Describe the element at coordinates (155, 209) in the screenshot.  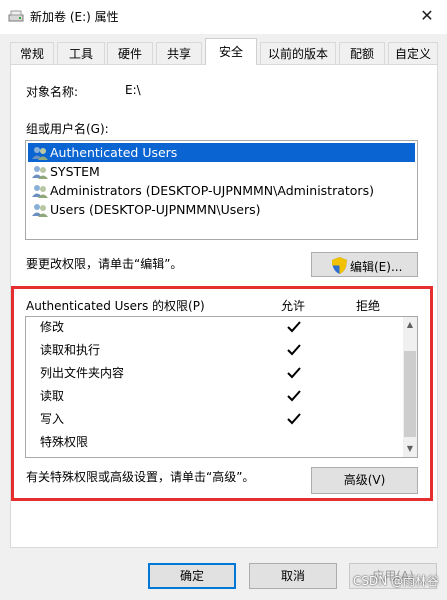
I see `list-item-label: Users (DESKTOP-UJPNMMN\Users)` at that location.